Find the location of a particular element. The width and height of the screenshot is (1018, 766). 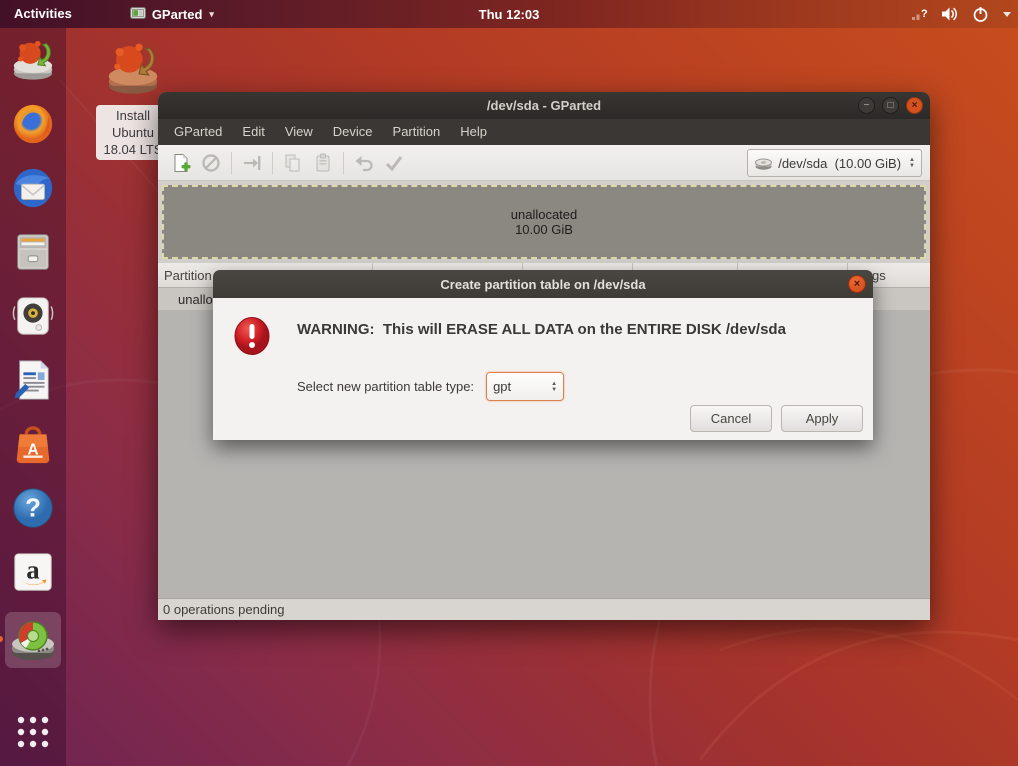

device-selector: /dev/sda (10.00 GiB) ▲ ▼ is located at coordinates (834, 163).